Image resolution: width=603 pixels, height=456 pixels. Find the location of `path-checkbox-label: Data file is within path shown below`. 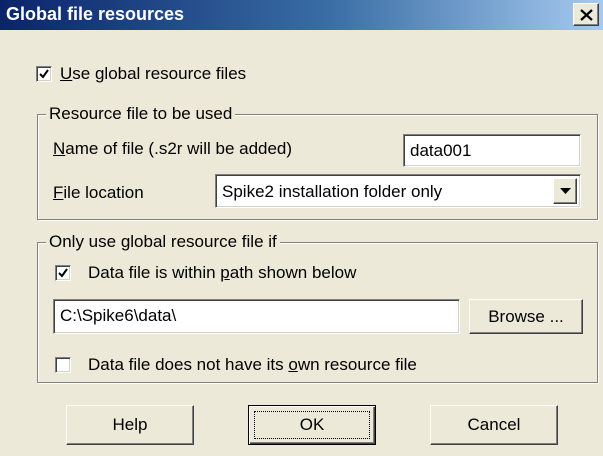

path-checkbox-label: Data file is within path shown below is located at coordinates (222, 272).